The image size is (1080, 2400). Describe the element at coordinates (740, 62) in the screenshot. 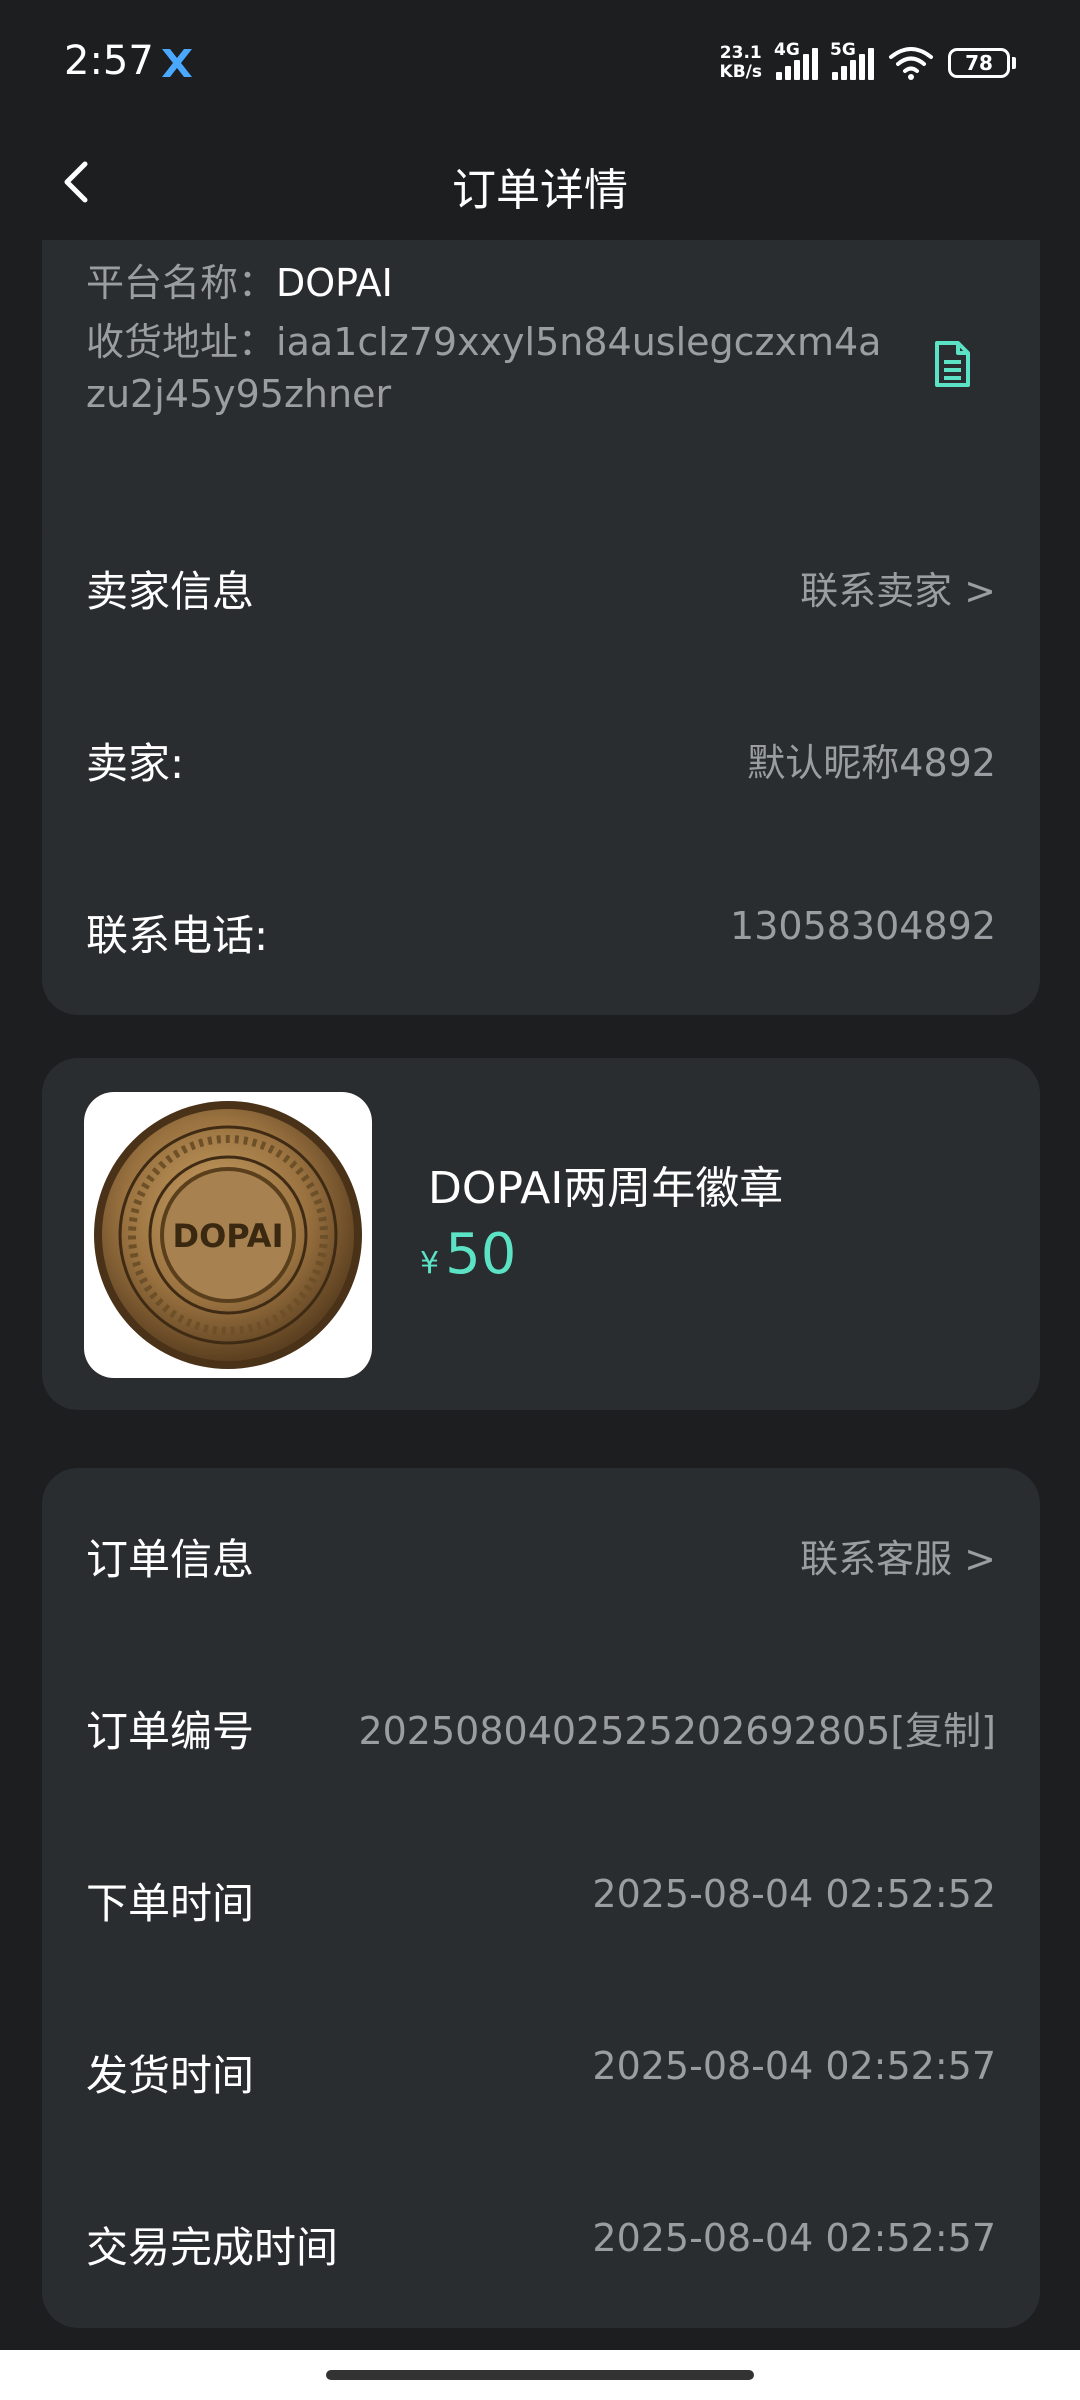

I see `net-speed: 23.1 KB/s` at that location.